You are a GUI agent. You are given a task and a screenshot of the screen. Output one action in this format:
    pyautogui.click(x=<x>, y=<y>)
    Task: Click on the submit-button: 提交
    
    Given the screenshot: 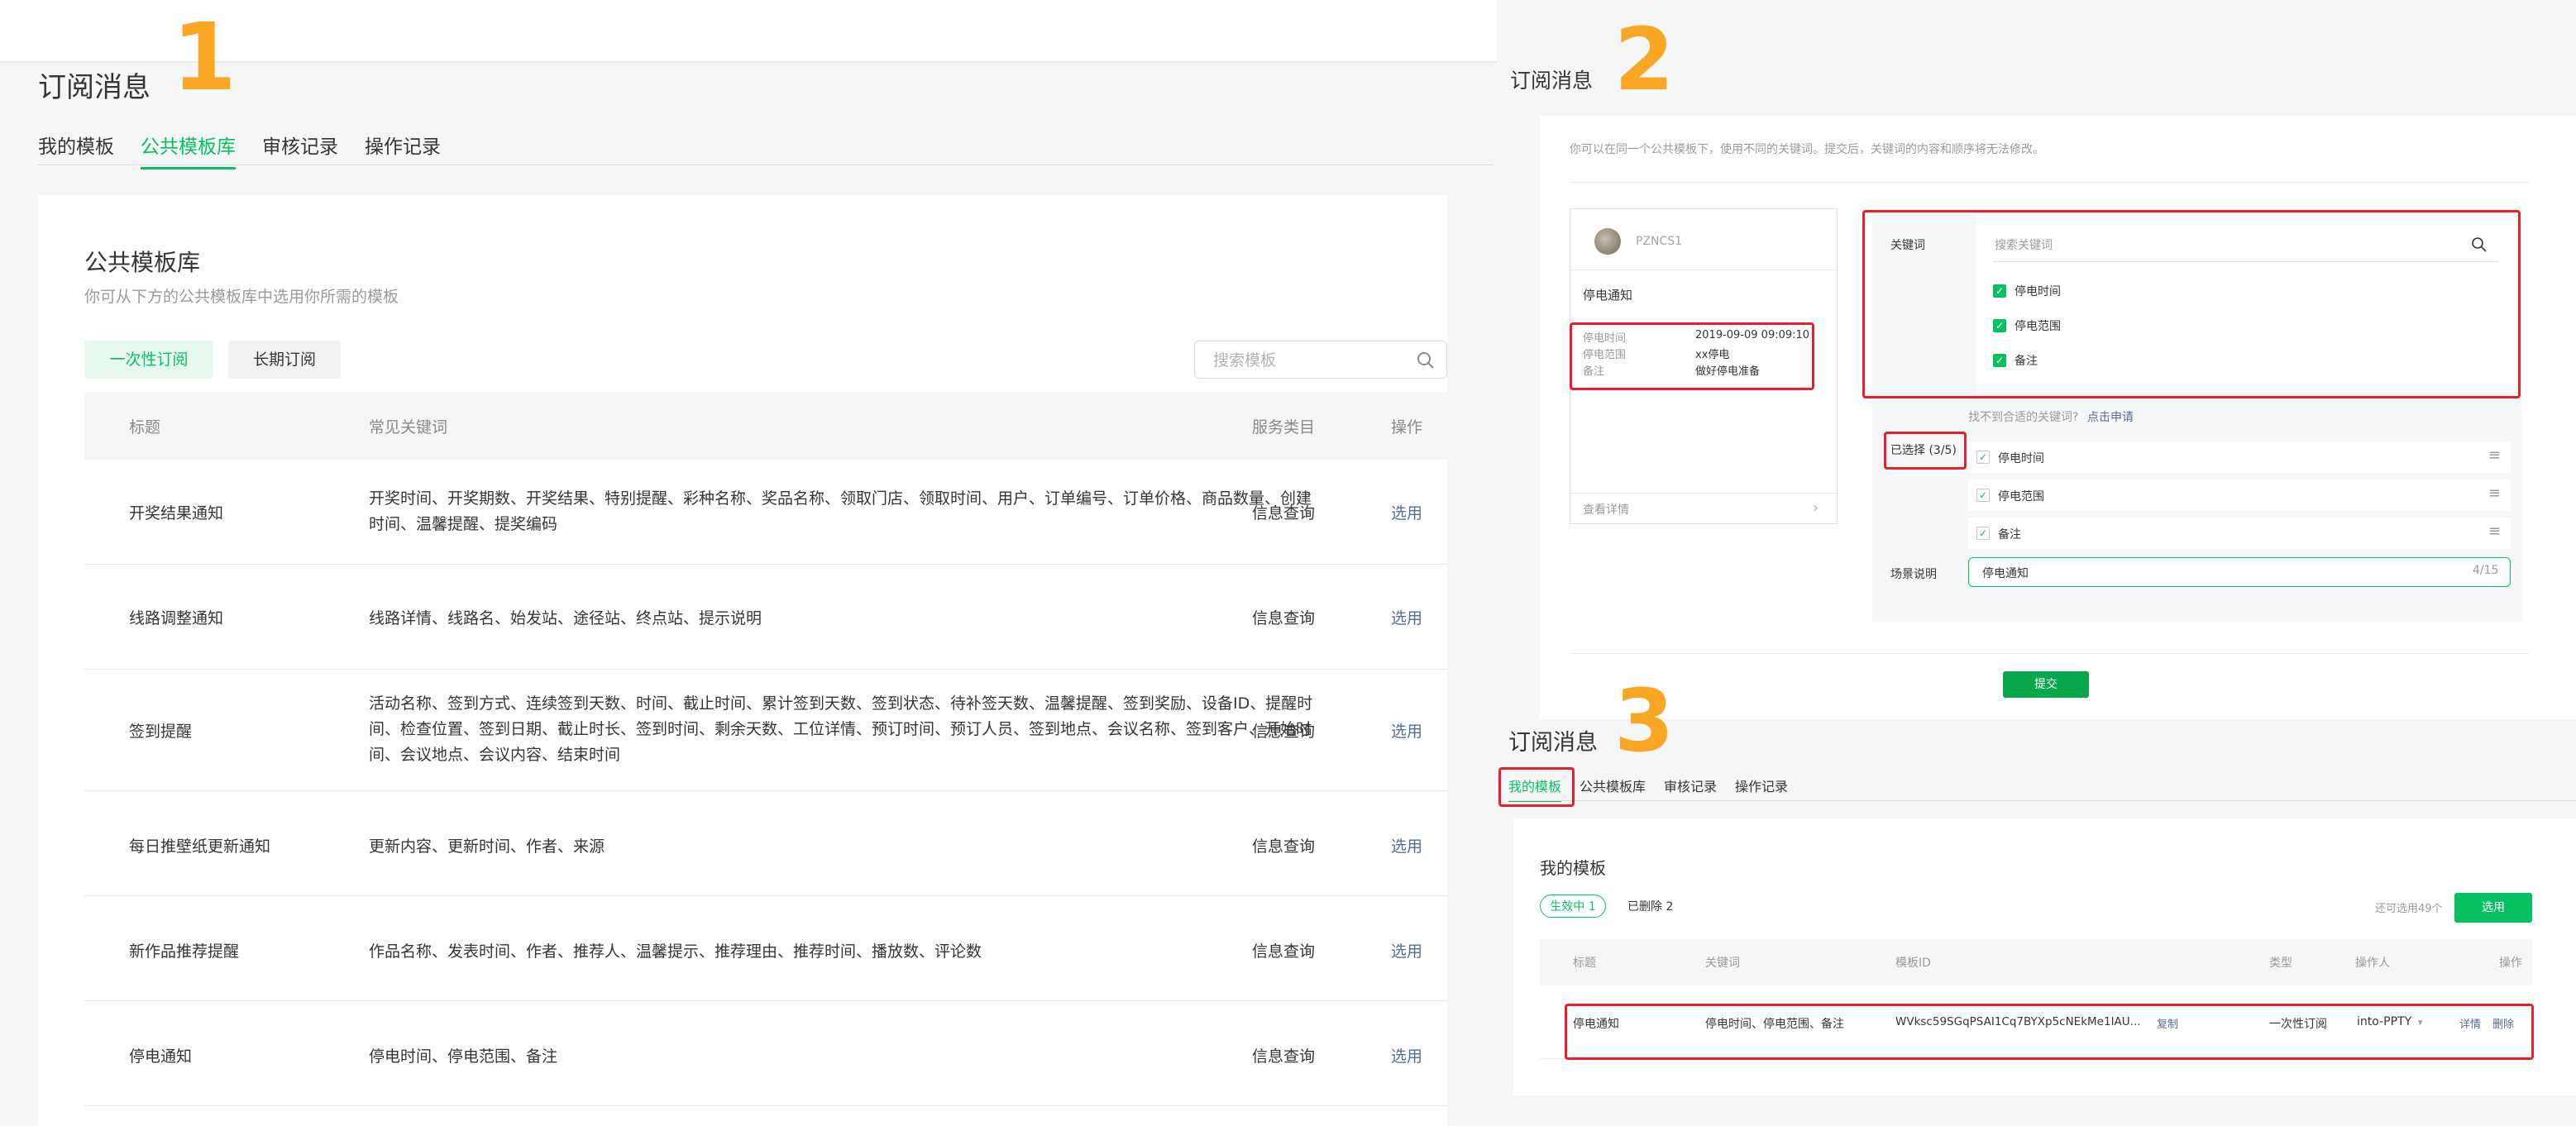 What is the action you would take?
    pyautogui.click(x=2046, y=684)
    